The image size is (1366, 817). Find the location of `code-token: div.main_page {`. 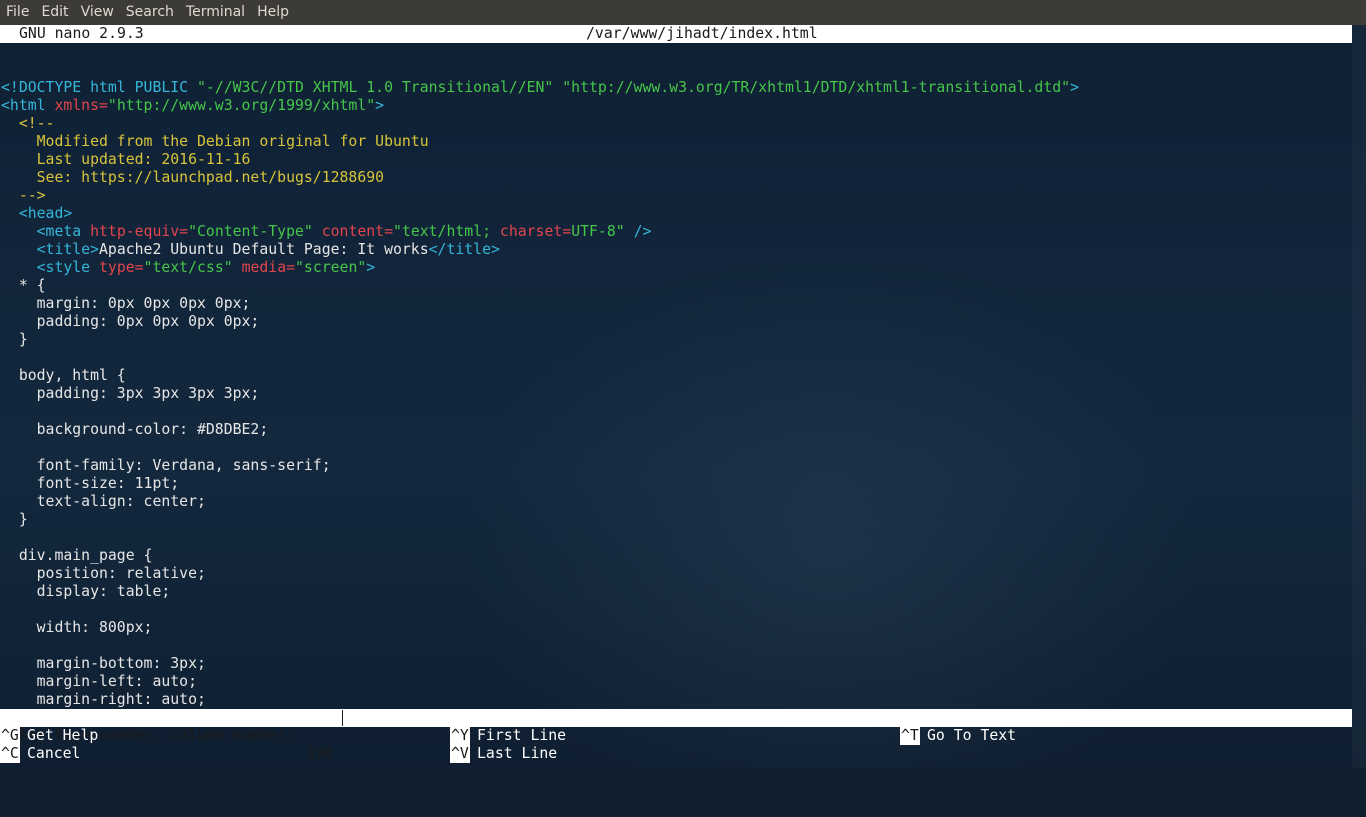

code-token: div.main_page { is located at coordinates (77, 555).